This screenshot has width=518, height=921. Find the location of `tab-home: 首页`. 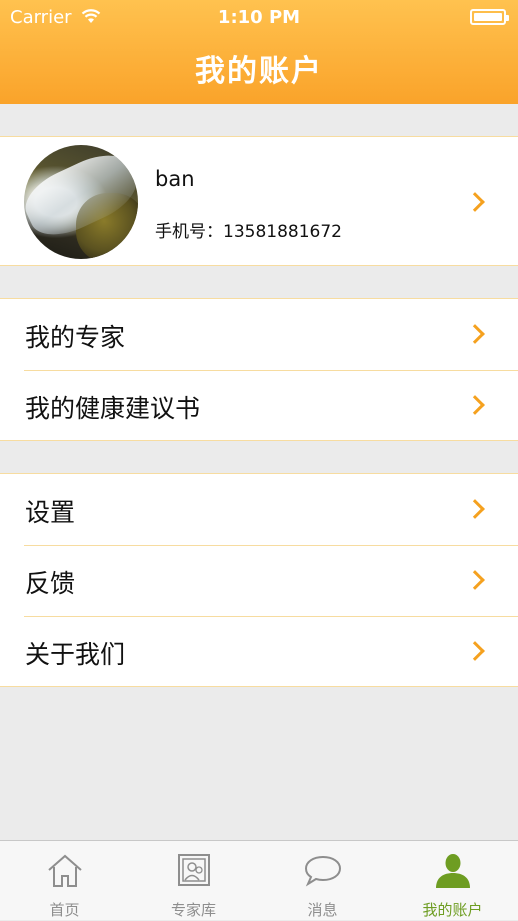

tab-home: 首页 is located at coordinates (64, 881).